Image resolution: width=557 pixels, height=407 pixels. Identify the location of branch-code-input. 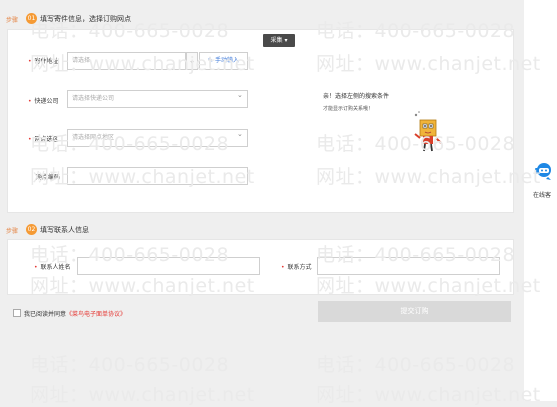
(157, 176).